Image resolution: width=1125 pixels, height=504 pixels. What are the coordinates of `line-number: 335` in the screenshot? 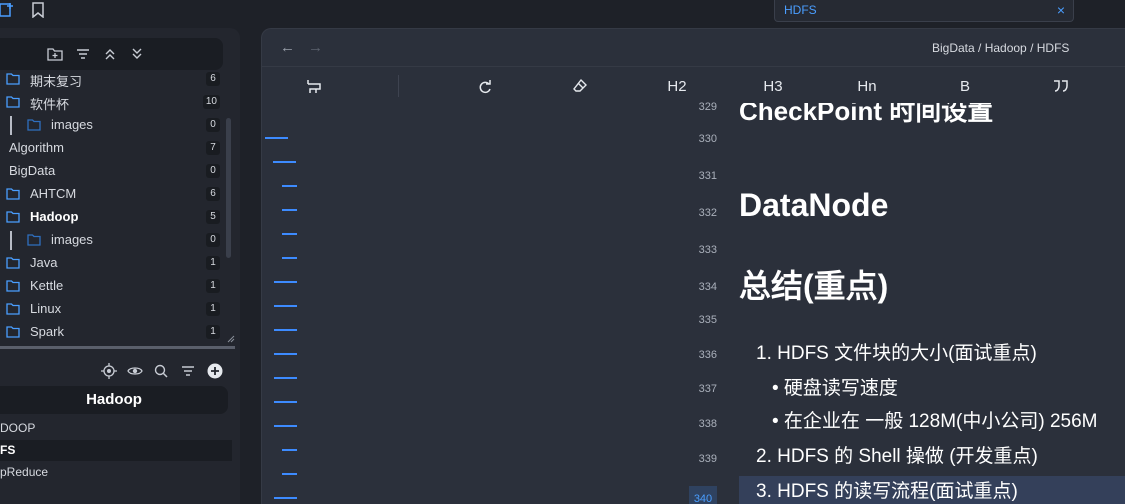 It's located at (707, 320).